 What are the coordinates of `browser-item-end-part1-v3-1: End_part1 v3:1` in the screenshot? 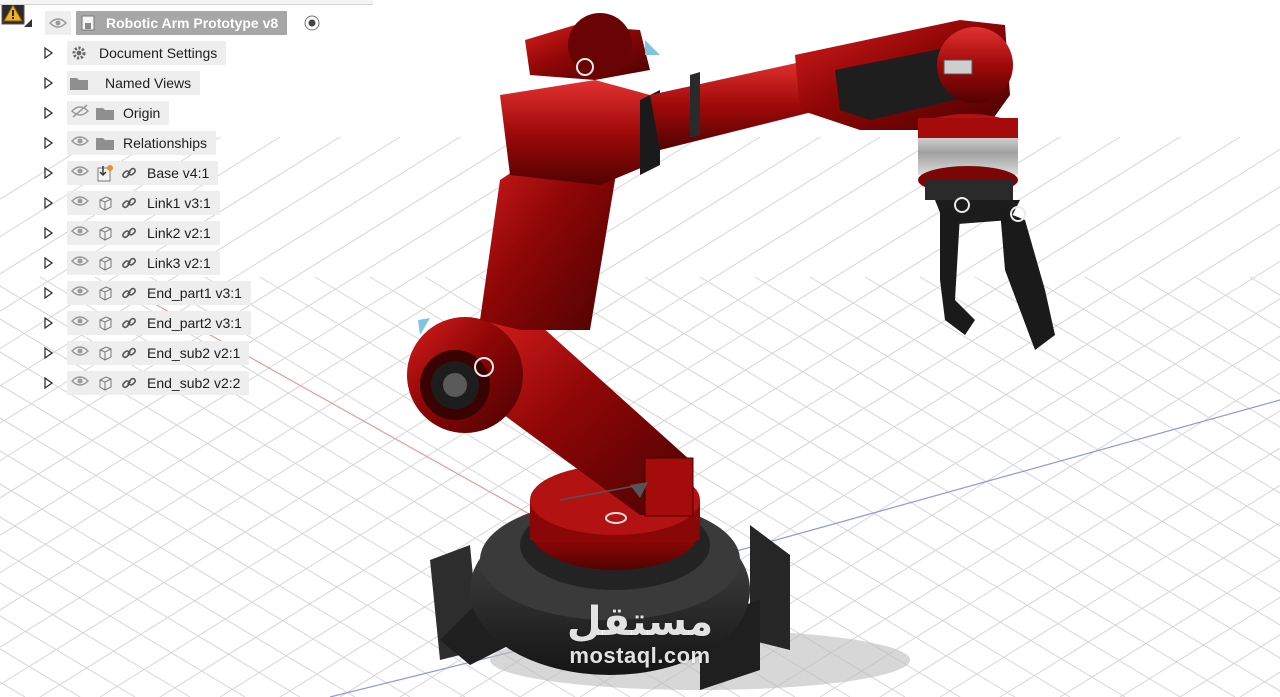 It's located at (159, 293).